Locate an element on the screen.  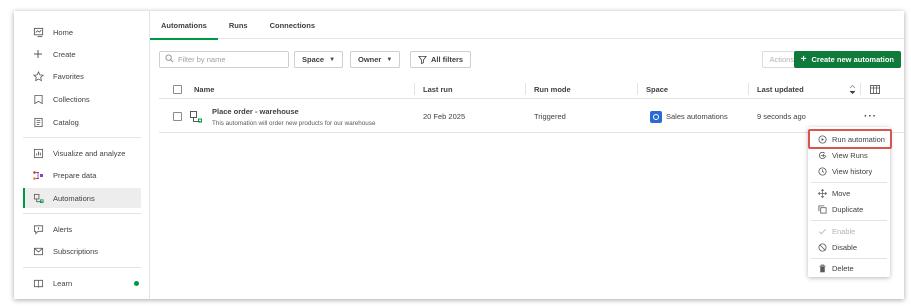
sidebar-item-home: Home is located at coordinates (82, 32).